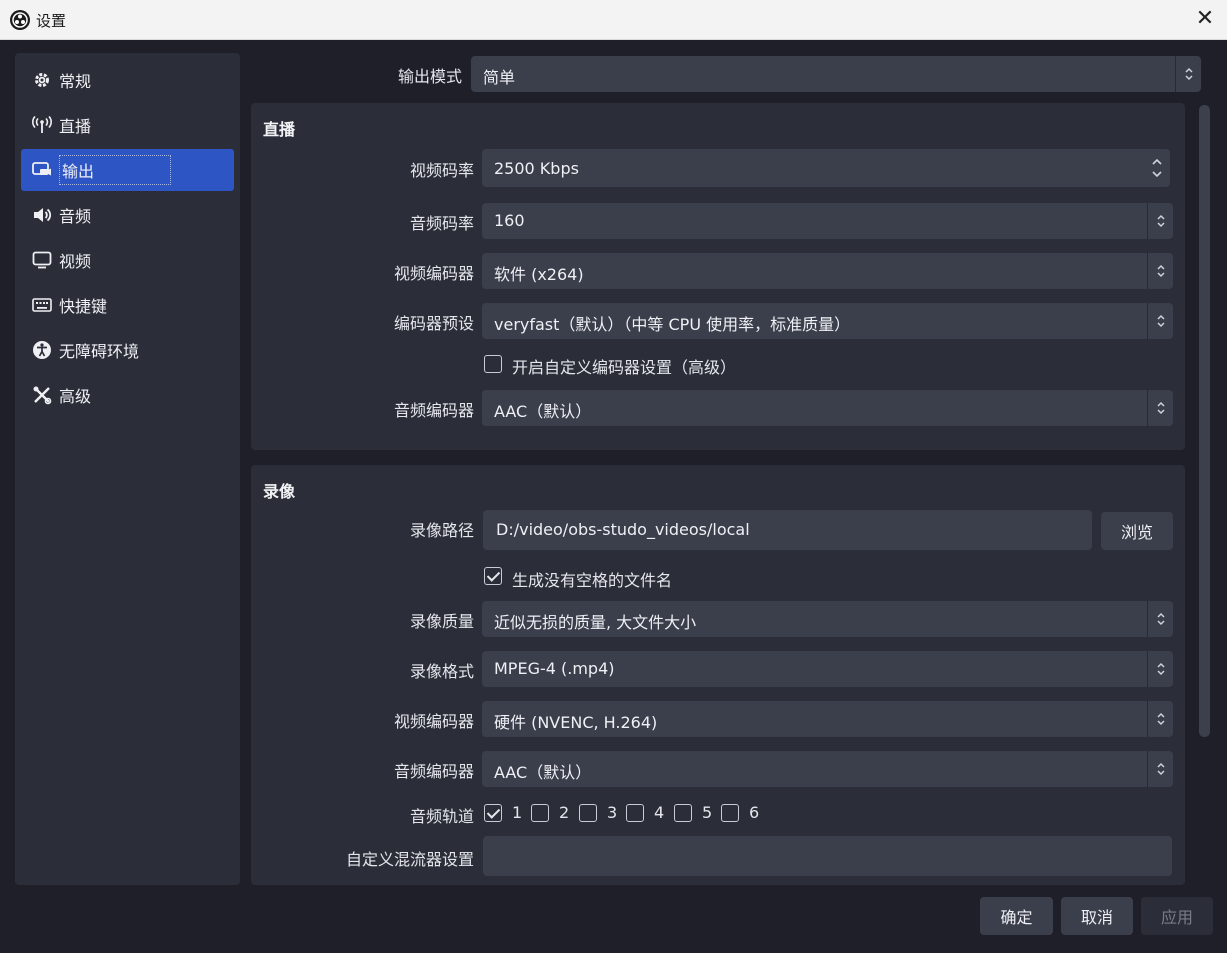  What do you see at coordinates (441, 671) in the screenshot?
I see `recording-format-label: 录像格式` at bounding box center [441, 671].